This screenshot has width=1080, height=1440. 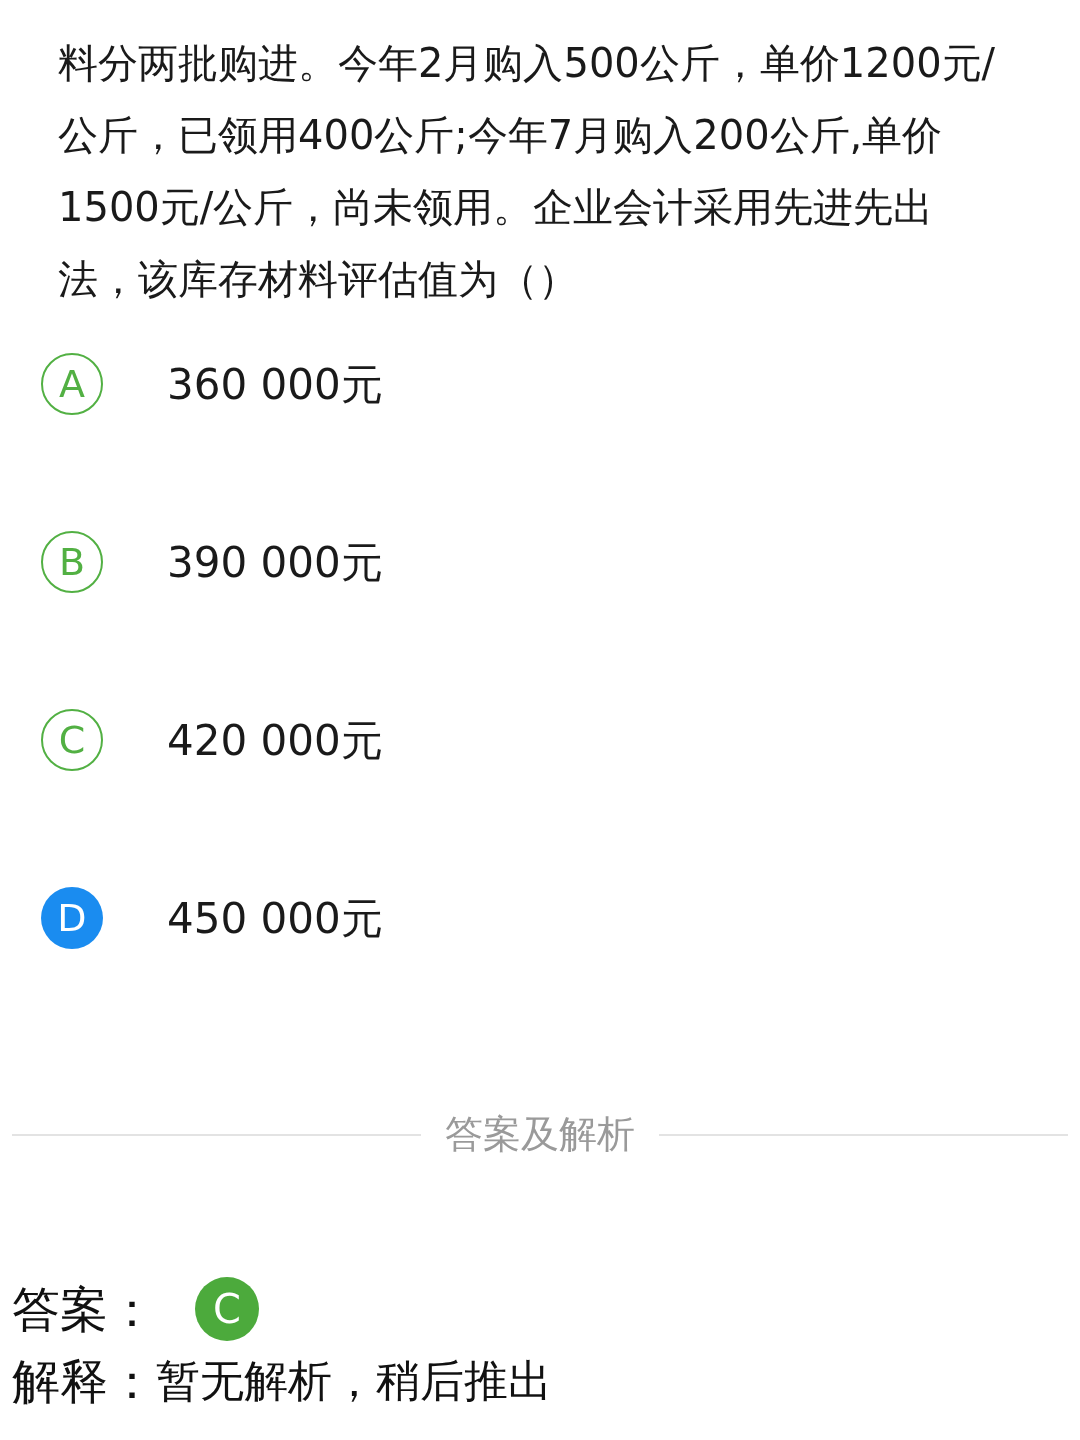 What do you see at coordinates (275, 384) in the screenshot?
I see `option-text: 360 000元` at bounding box center [275, 384].